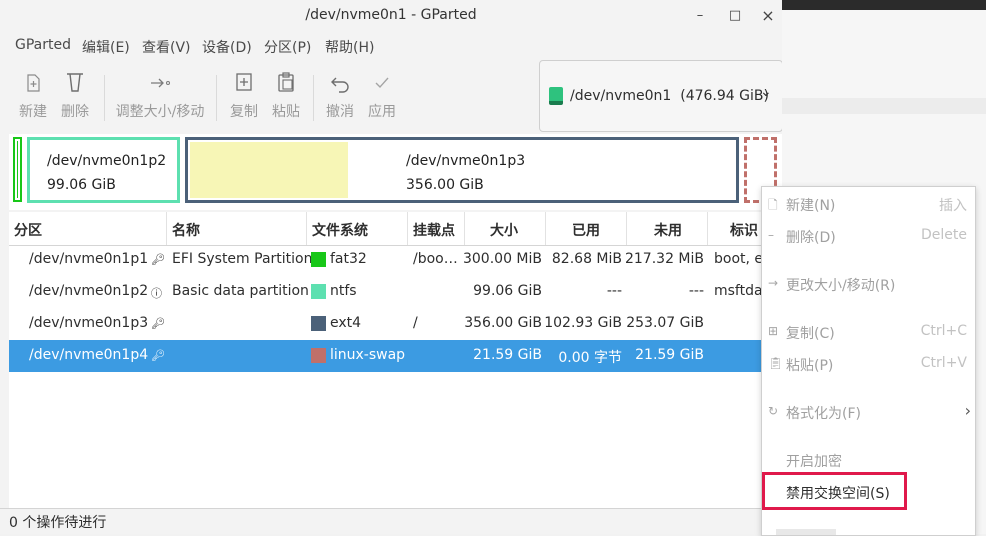 This screenshot has width=986, height=536. I want to click on new-icon, so click(33, 83).